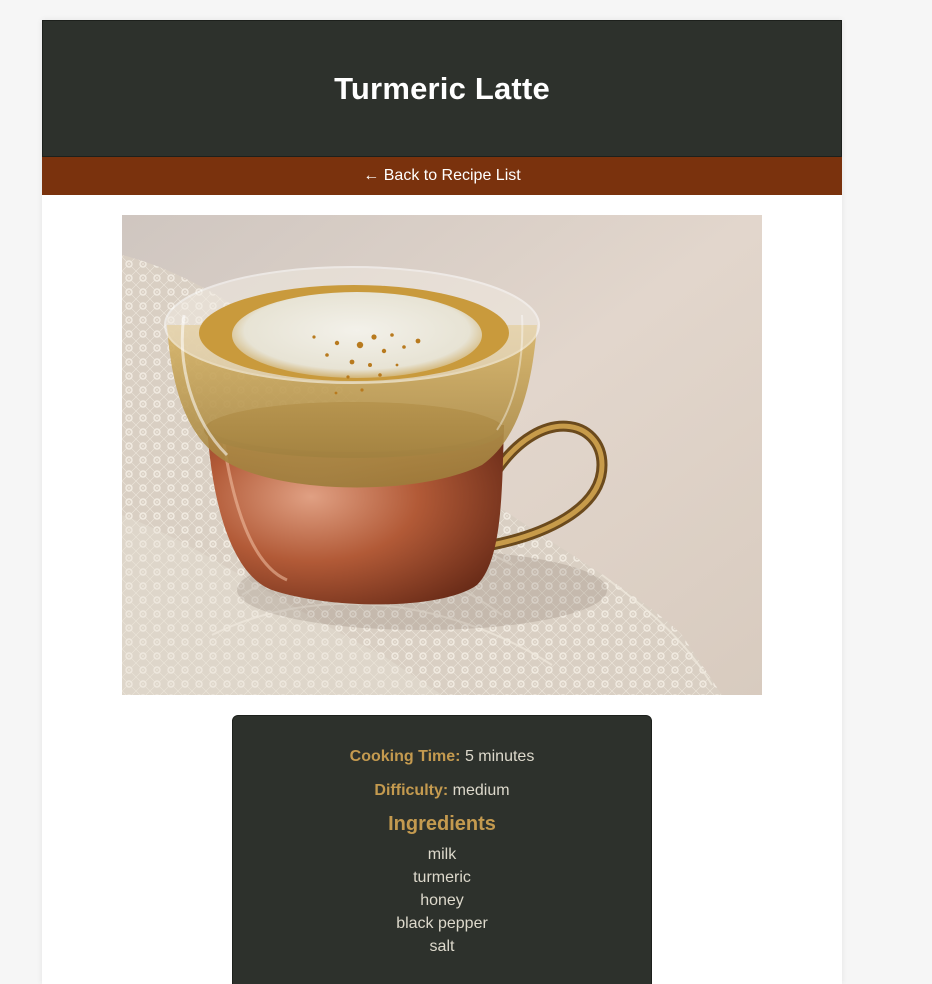  What do you see at coordinates (442, 946) in the screenshot?
I see `ingredient-item: salt` at bounding box center [442, 946].